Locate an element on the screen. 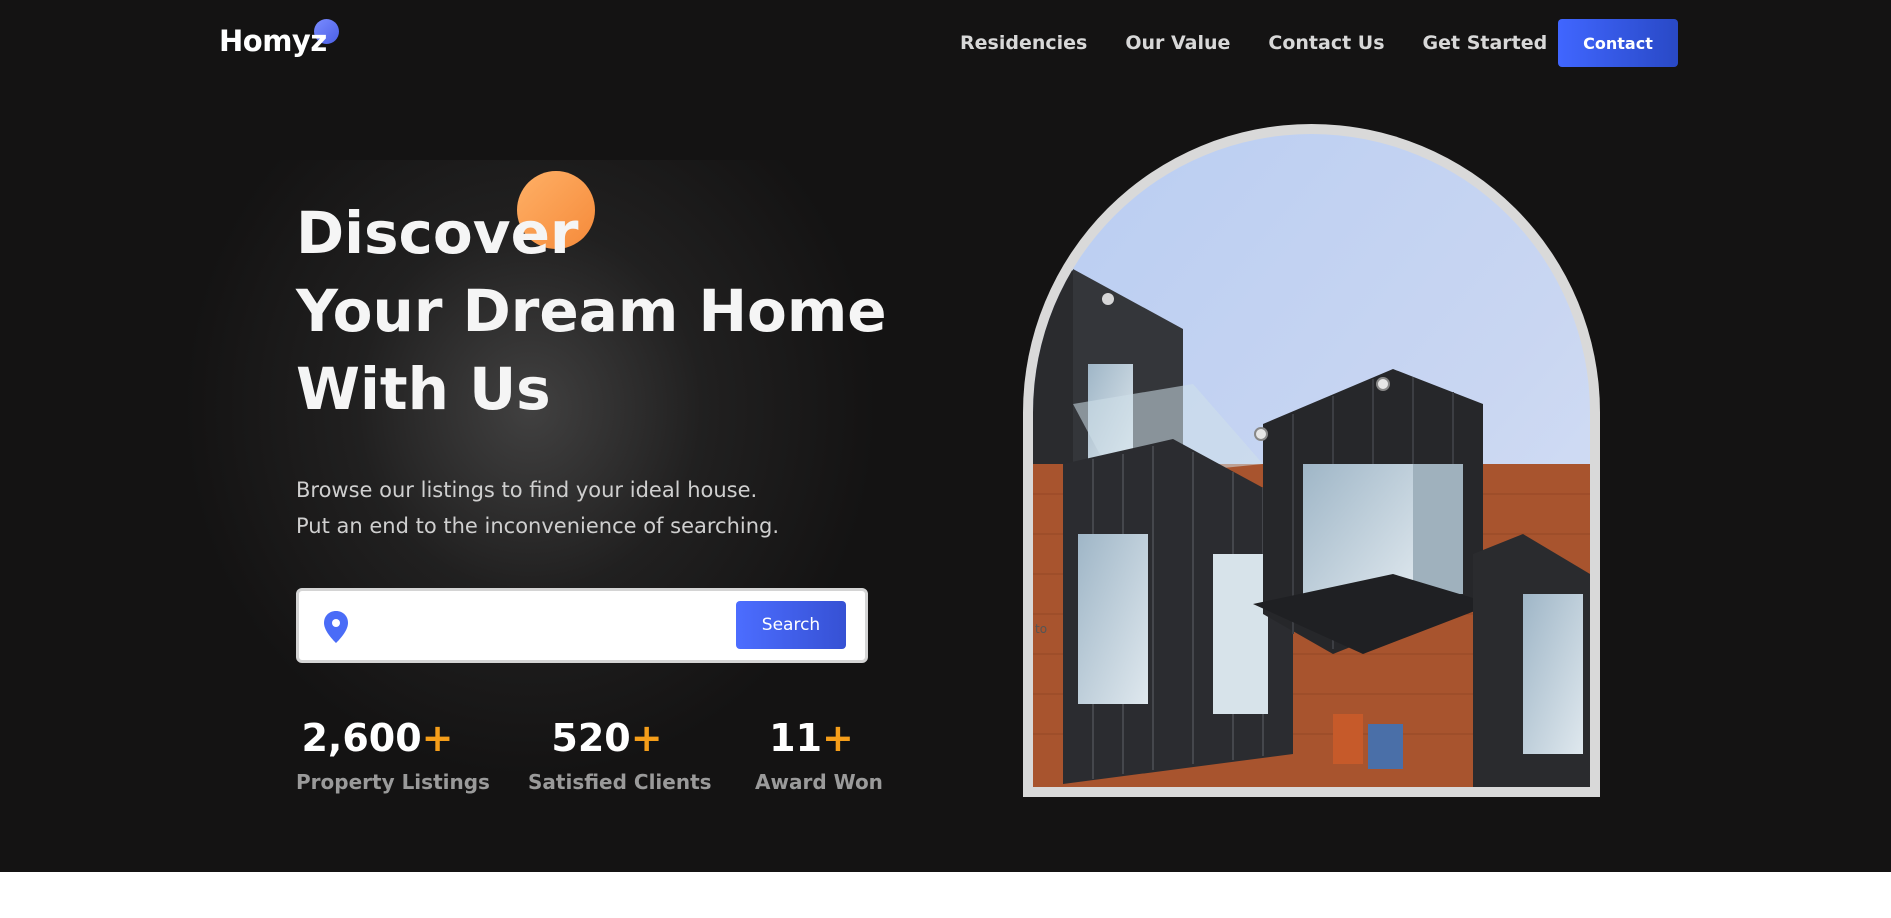  stat-value: 2,600+ is located at coordinates (377, 738).